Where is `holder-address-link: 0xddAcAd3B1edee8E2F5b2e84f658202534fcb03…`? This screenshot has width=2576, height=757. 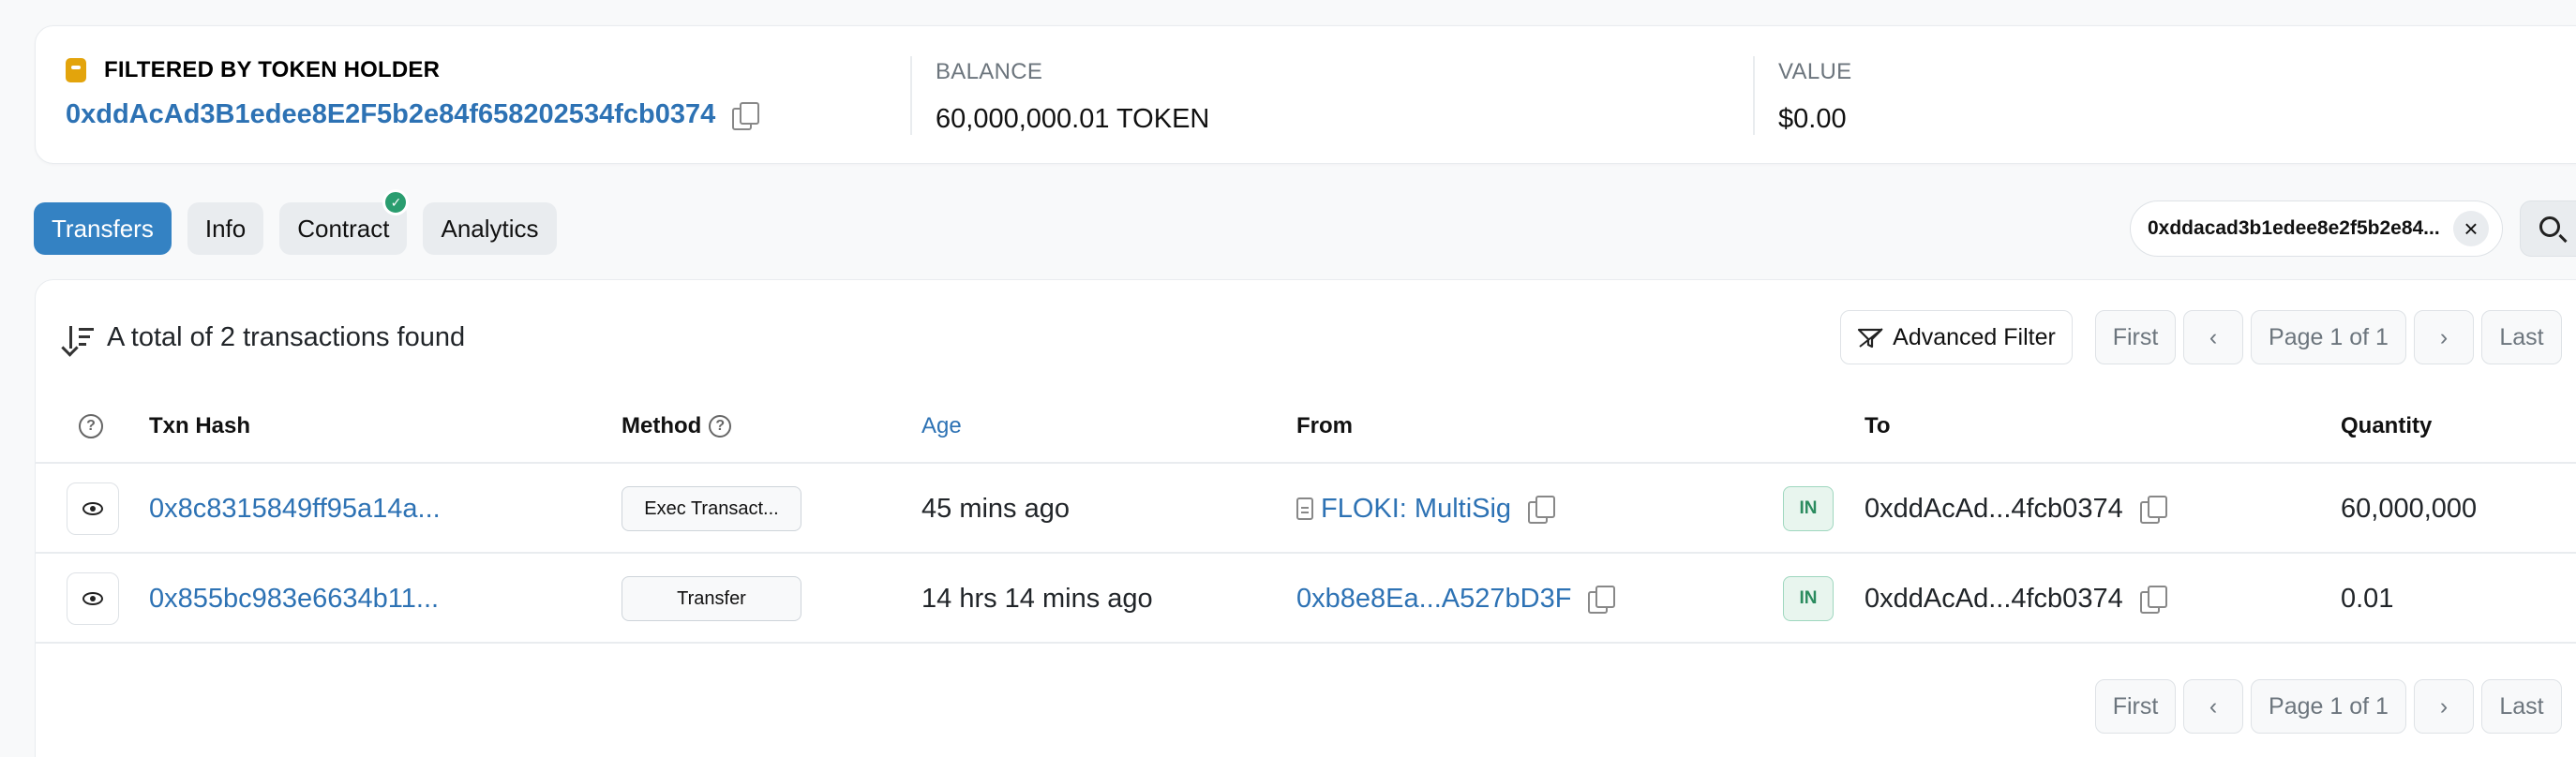
holder-address-link: 0xddAcAd3B1edee8E2F5b2e84f658202534fcb03… is located at coordinates (390, 115).